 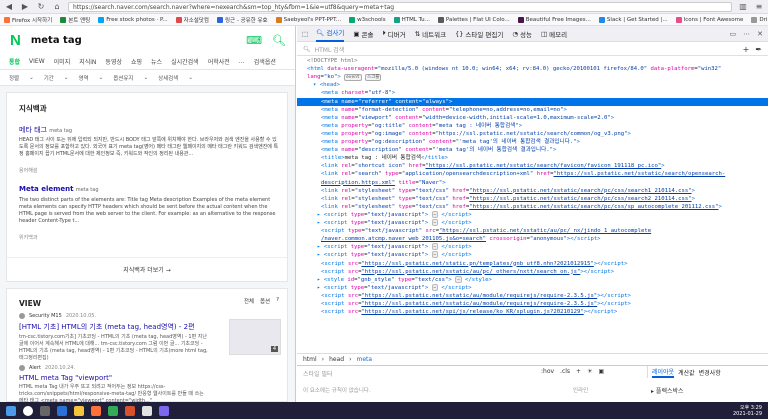 What do you see at coordinates (532, 158) in the screenshot?
I see `tree-line: <title>meta tag : 네이버 통합검색</title>` at bounding box center [532, 158].